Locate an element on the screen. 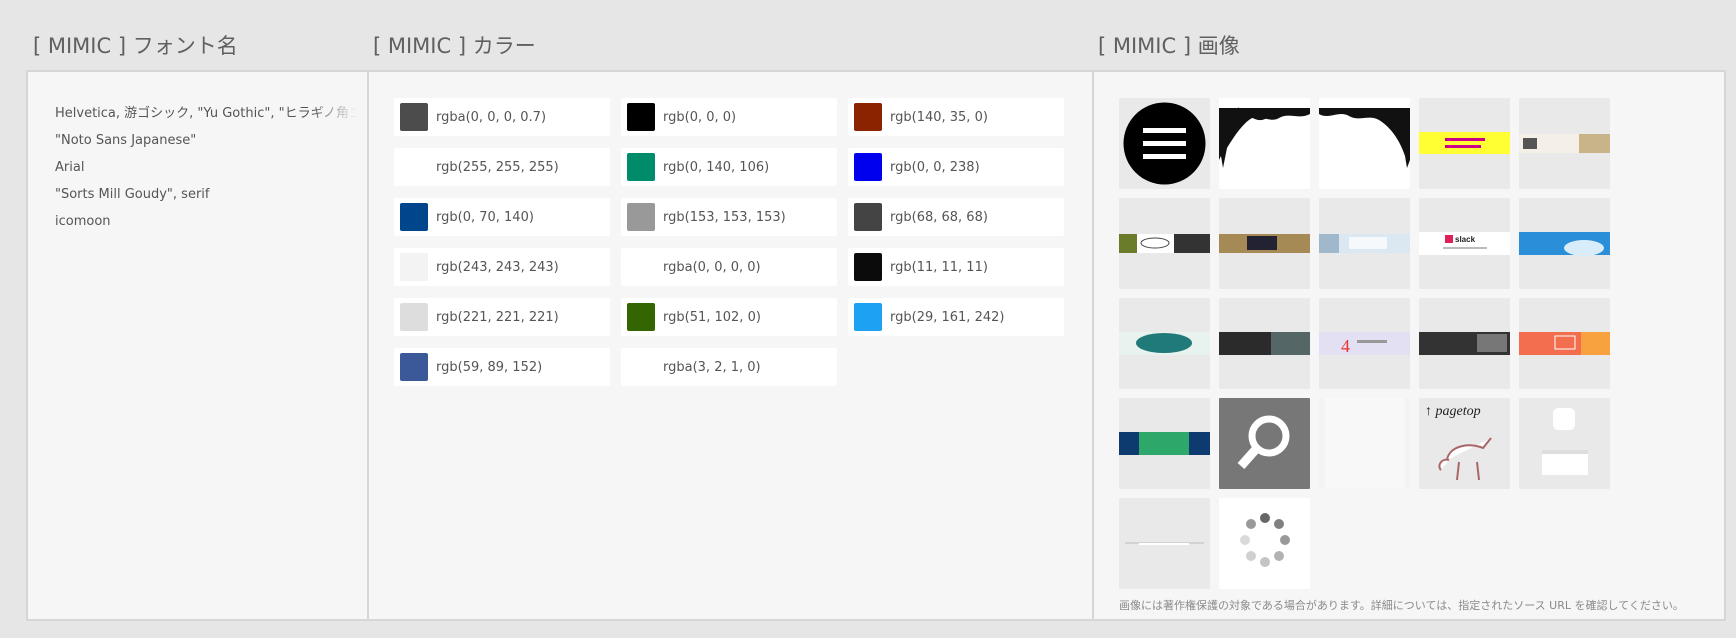 The image size is (1736, 638). images-section-title: [ MIMIC ] 画像 is located at coordinates (1169, 46).